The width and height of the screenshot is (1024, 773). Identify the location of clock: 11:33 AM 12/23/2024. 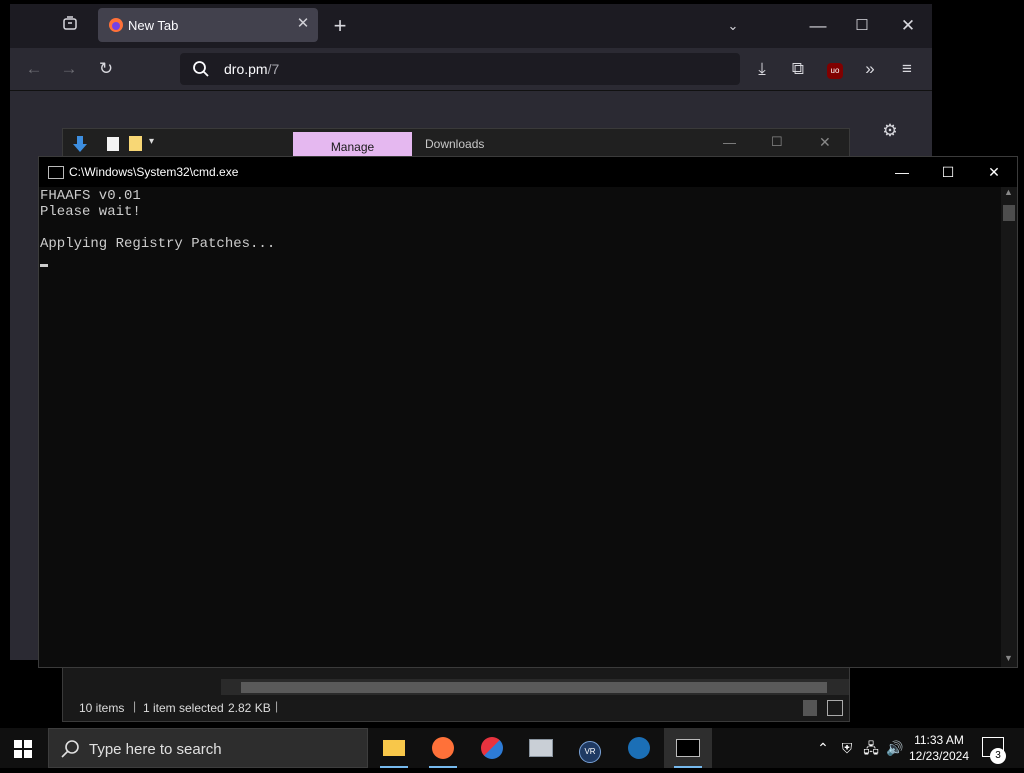
(939, 748).